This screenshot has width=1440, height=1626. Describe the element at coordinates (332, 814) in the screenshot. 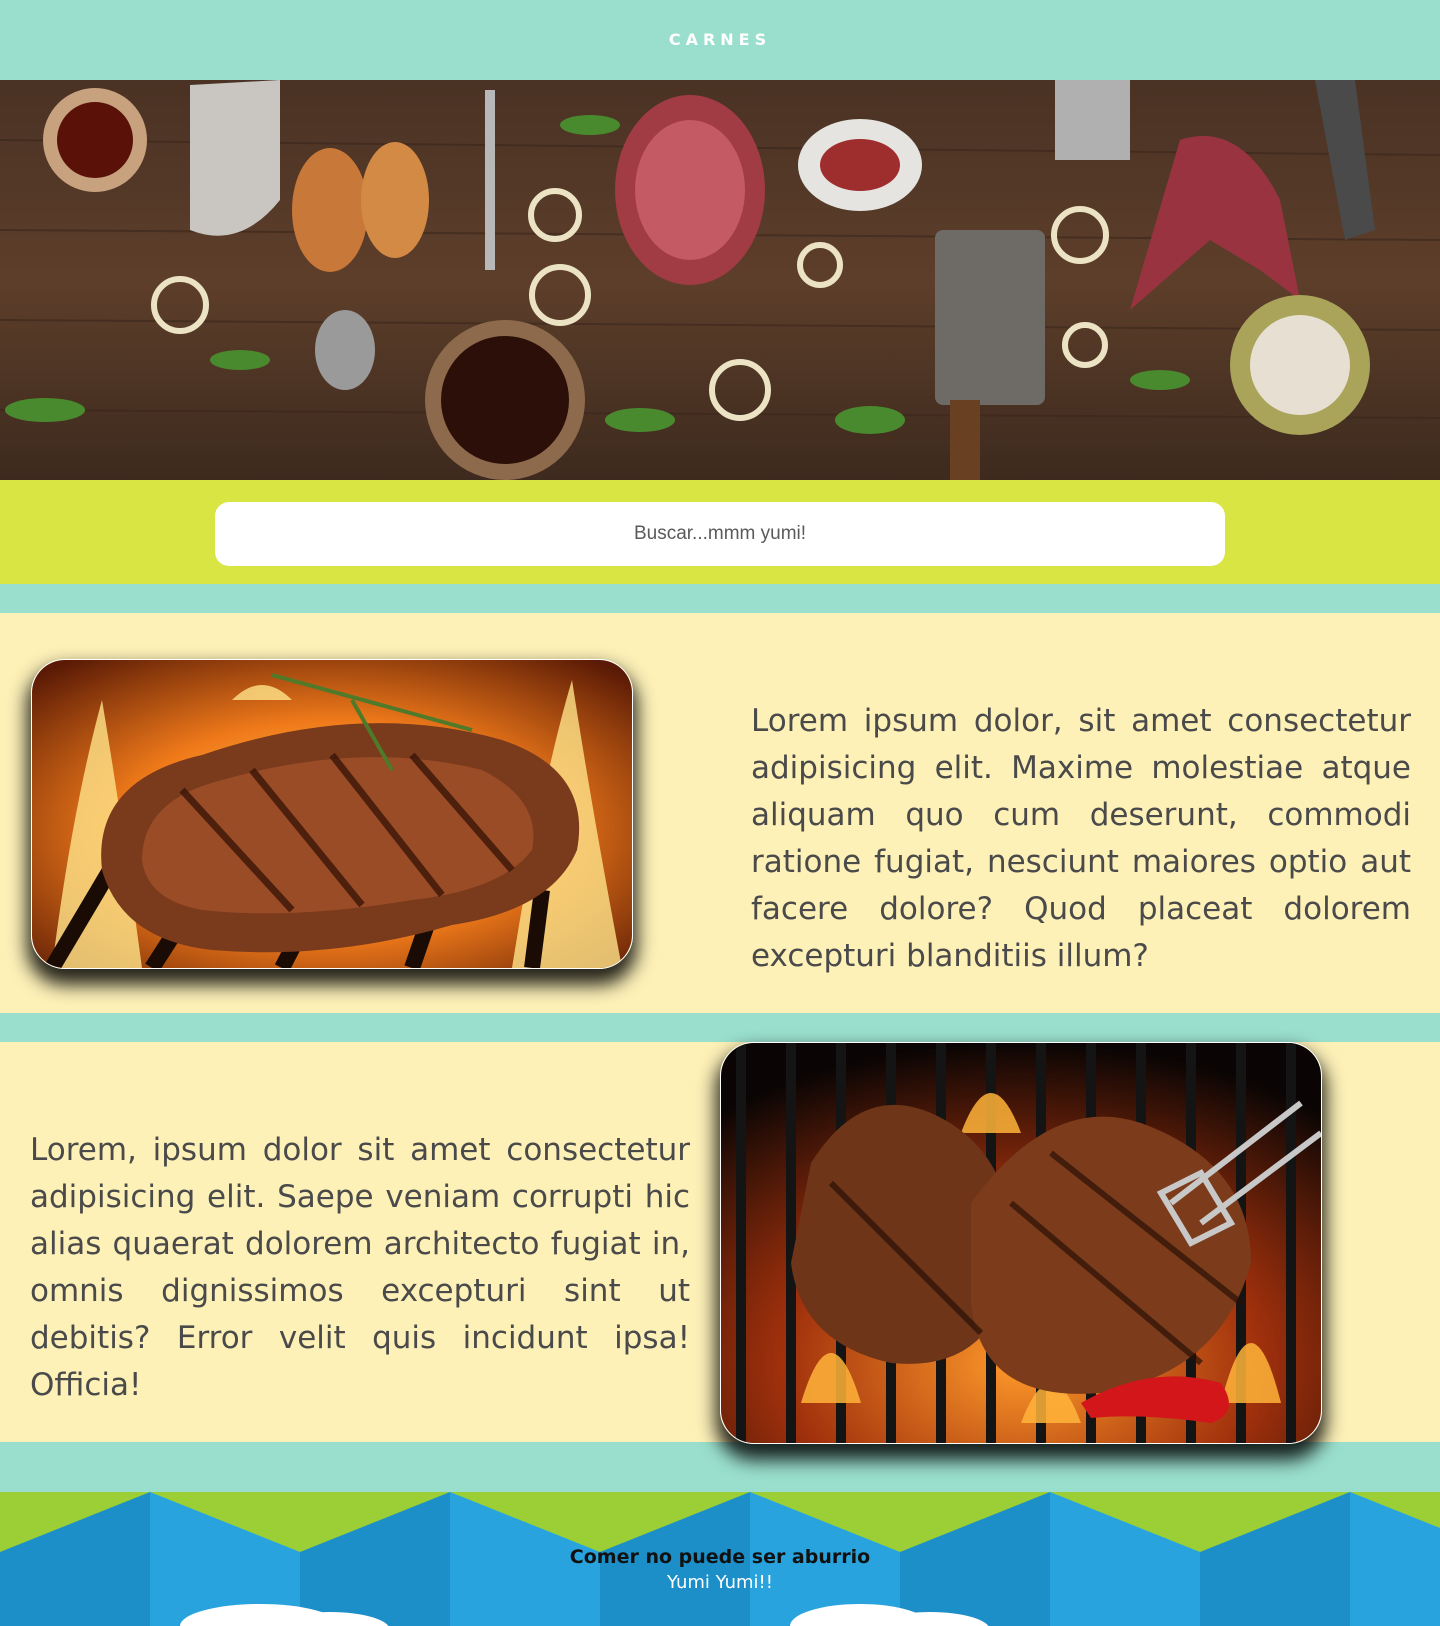

I see `grilled-steak-image` at that location.